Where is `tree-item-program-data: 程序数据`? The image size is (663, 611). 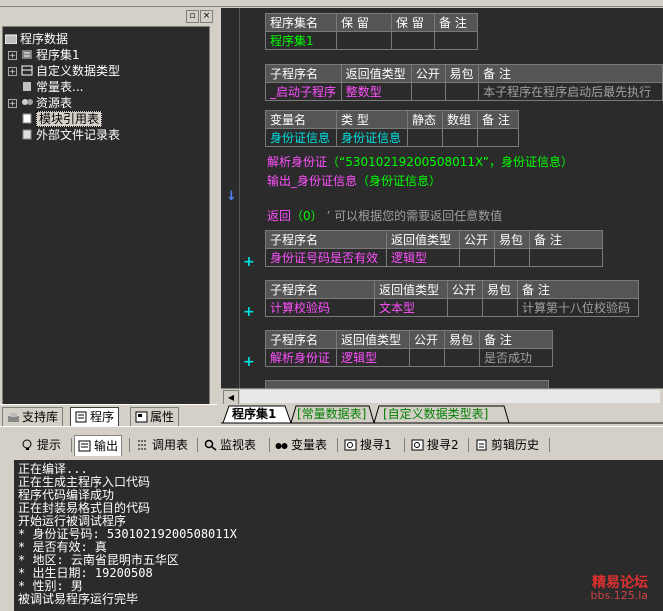 tree-item-program-data: 程序数据 is located at coordinates (36, 39).